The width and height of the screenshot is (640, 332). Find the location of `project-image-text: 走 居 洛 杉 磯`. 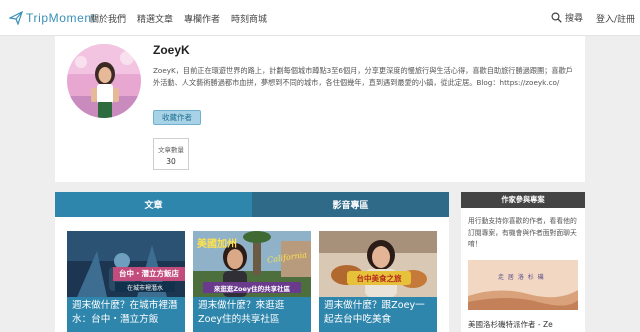

project-image-text: 走 居 洛 杉 磯 is located at coordinates (521, 277).